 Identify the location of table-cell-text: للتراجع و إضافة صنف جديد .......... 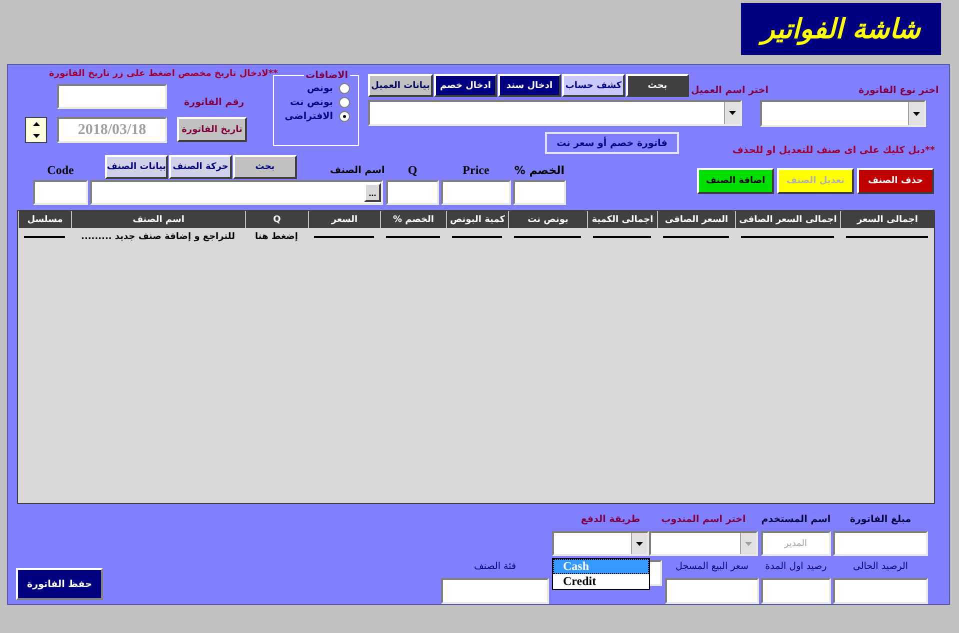
(158, 237).